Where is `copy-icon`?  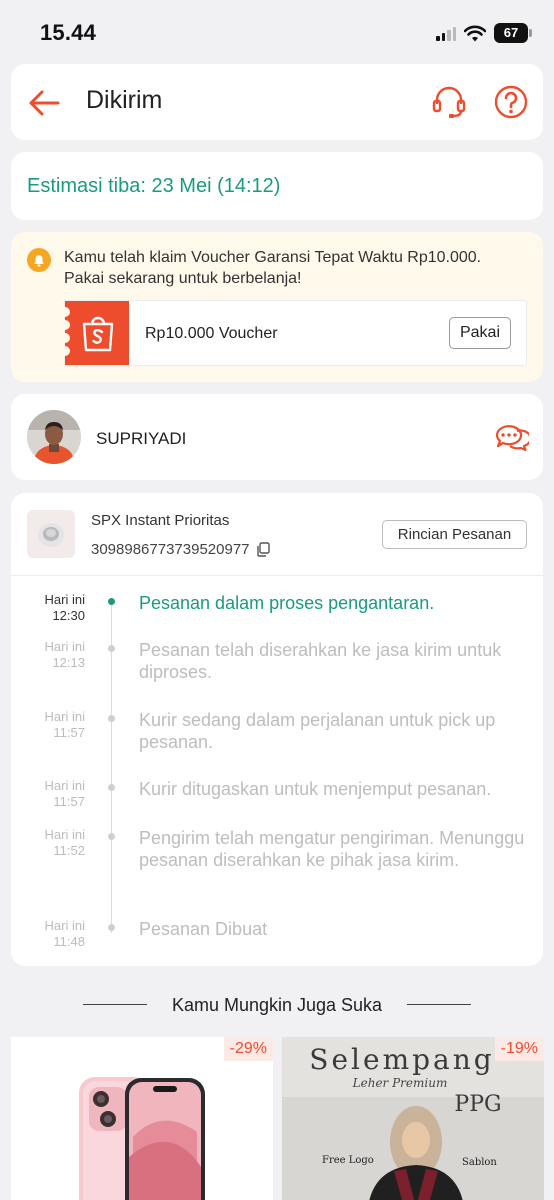 copy-icon is located at coordinates (263, 549).